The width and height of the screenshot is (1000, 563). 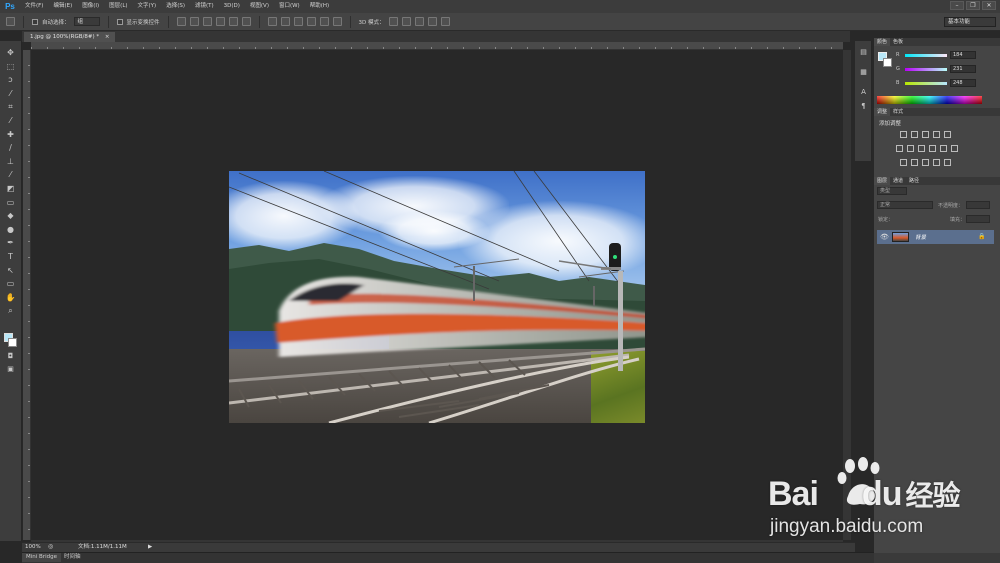 I want to click on tab-swatches: 色板, so click(x=898, y=42).